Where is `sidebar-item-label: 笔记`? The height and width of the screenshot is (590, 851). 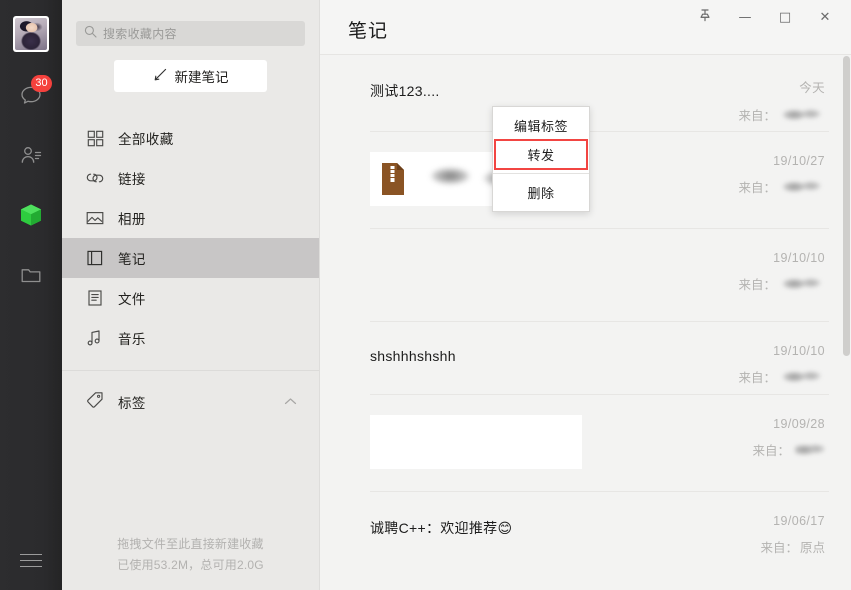 sidebar-item-label: 笔记 is located at coordinates (132, 259).